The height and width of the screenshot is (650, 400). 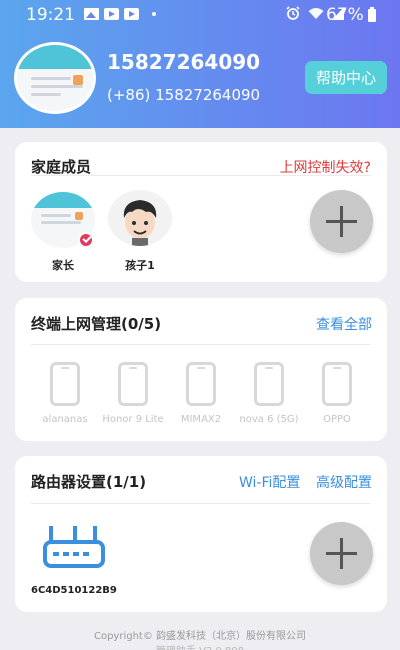 I want to click on family-members-title: 家庭成员, so click(x=61, y=167).